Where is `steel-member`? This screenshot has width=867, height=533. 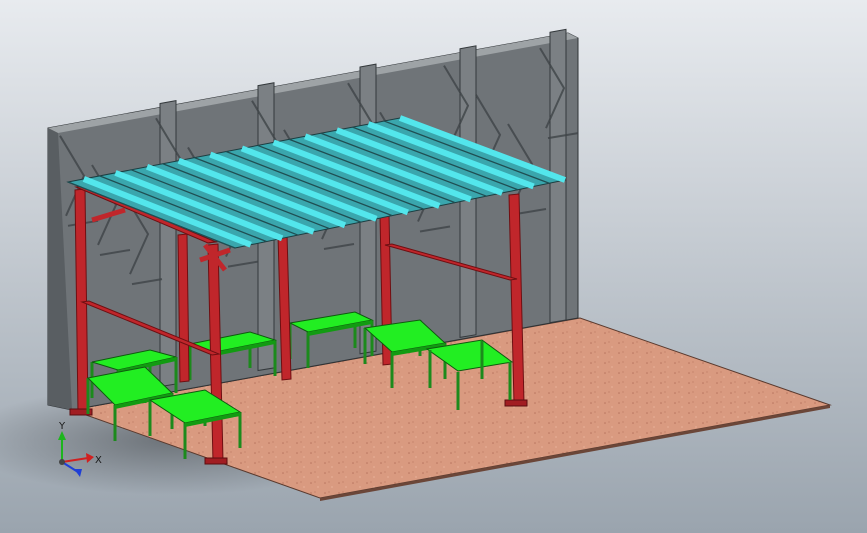 steel-member is located at coordinates (183, 308).